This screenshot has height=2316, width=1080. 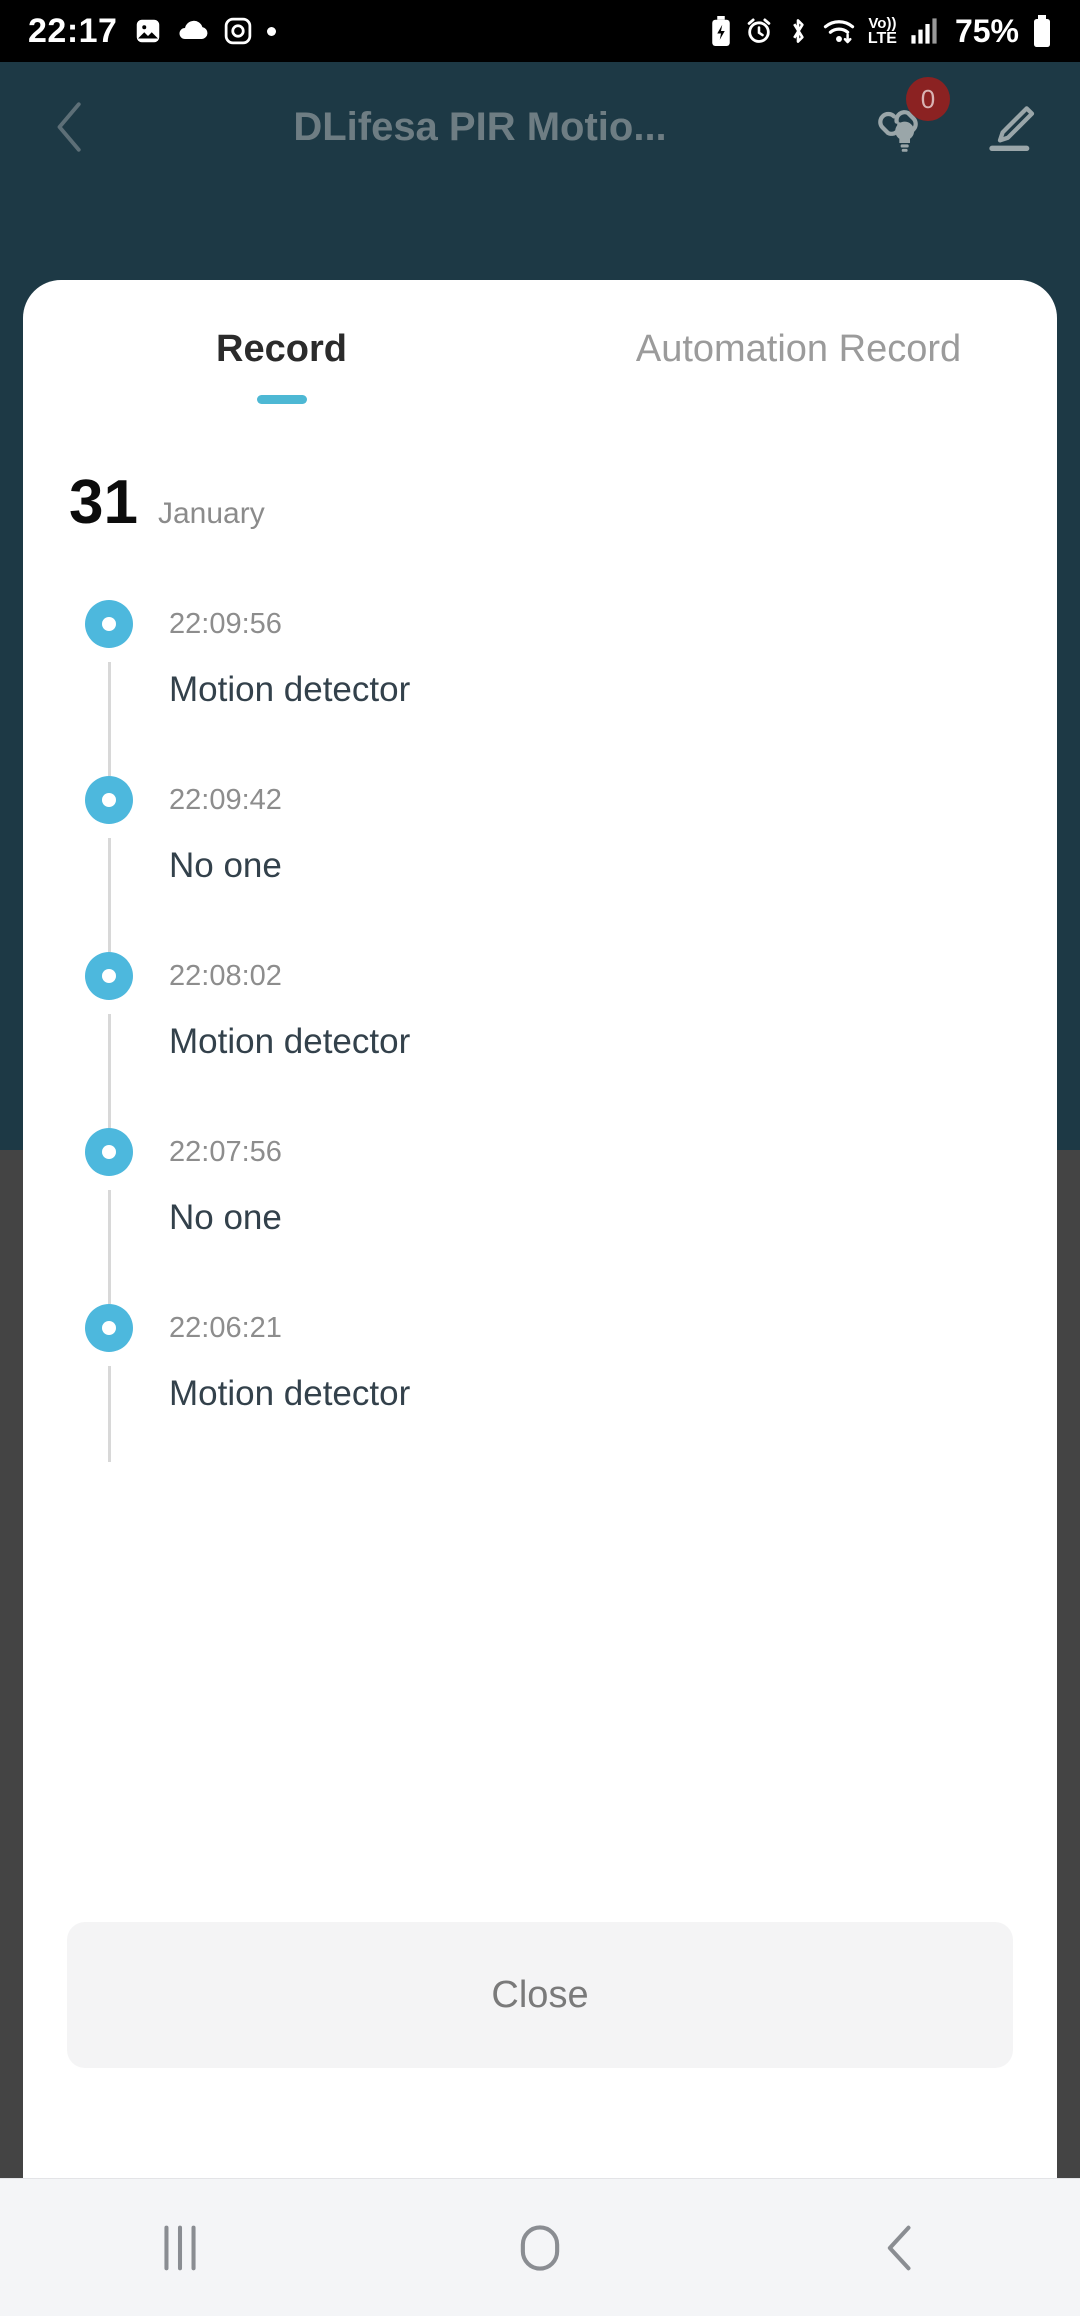 I want to click on record-time: 22:09:56, so click(x=225, y=624).